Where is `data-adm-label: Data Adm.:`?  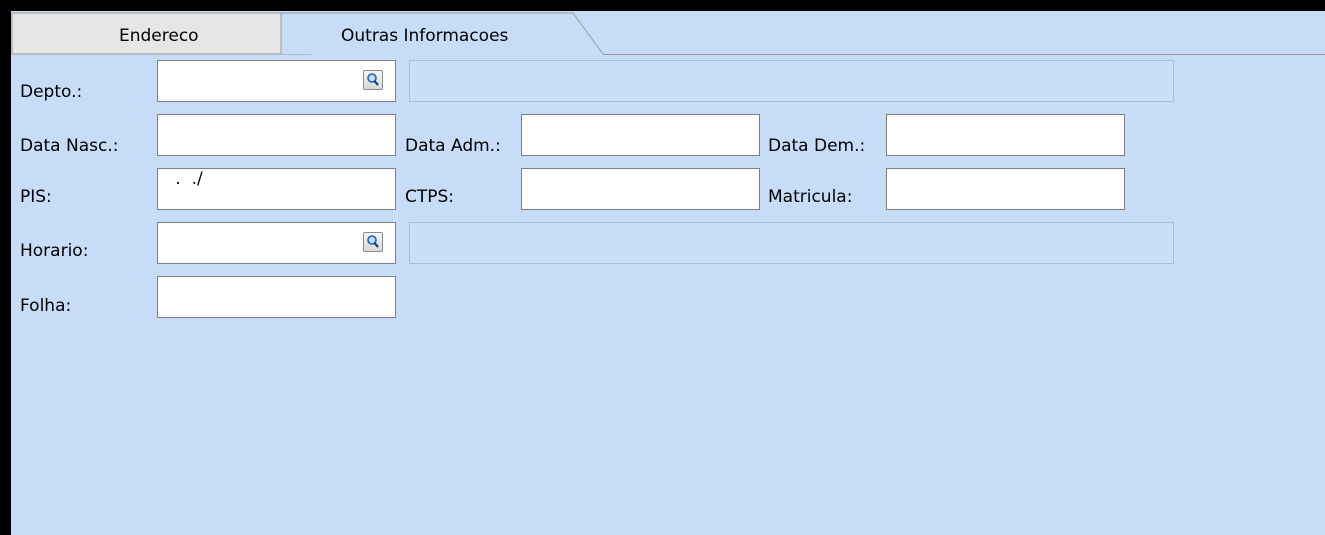
data-adm-label: Data Adm.: is located at coordinates (453, 146).